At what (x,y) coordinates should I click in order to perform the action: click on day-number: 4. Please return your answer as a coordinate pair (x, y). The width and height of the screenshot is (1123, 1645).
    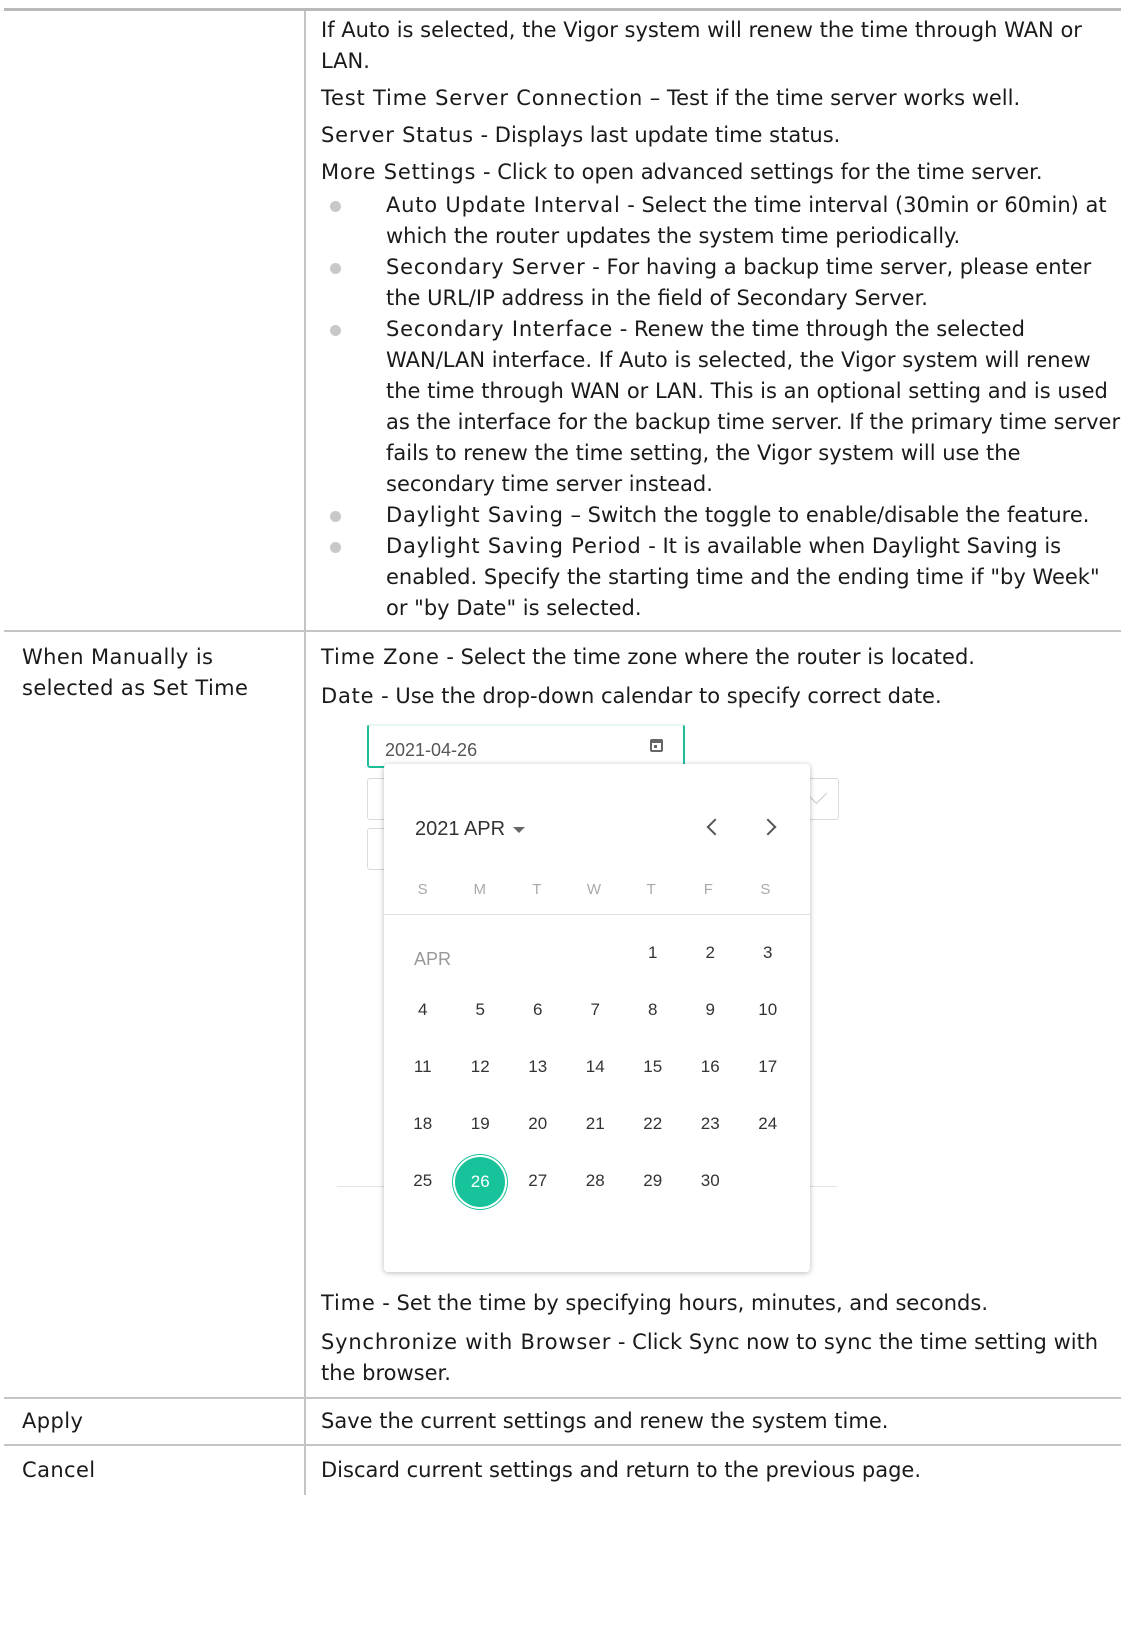
    Looking at the image, I should click on (423, 1009).